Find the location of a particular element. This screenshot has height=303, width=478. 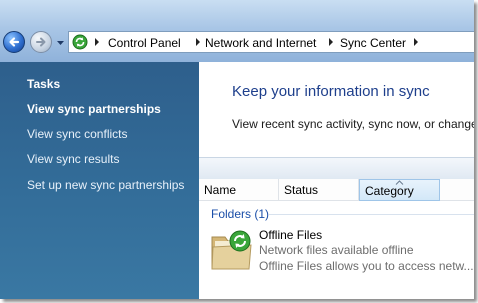

back-arrow-icon is located at coordinates (14, 42).